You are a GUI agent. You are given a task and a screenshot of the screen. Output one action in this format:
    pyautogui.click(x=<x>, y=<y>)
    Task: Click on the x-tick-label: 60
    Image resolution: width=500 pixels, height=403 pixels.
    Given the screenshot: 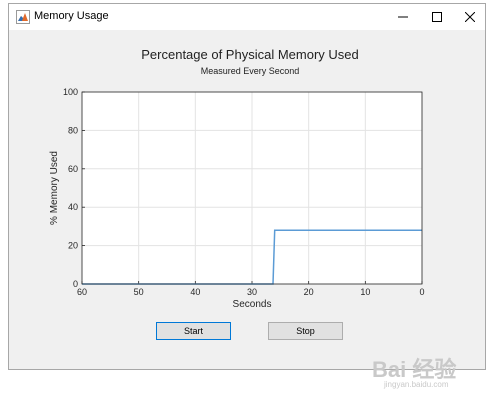 What is the action you would take?
    pyautogui.click(x=82, y=292)
    